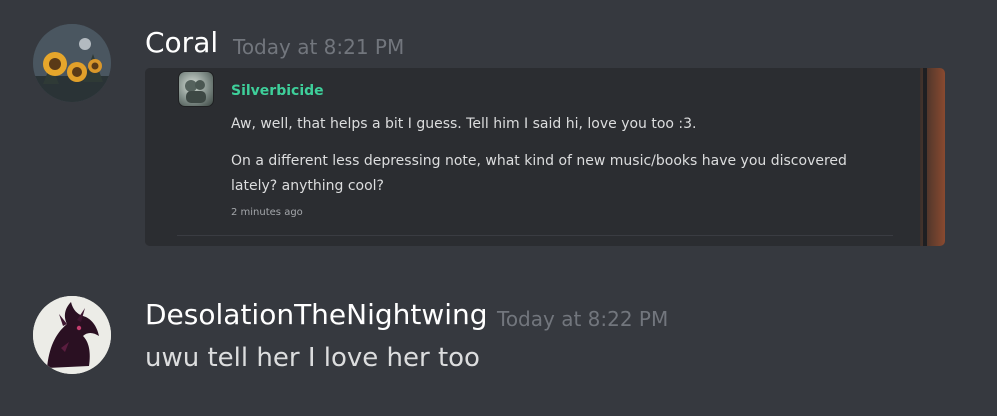  Describe the element at coordinates (312, 358) in the screenshot. I see `message-content: uwu tell her I love her too` at that location.